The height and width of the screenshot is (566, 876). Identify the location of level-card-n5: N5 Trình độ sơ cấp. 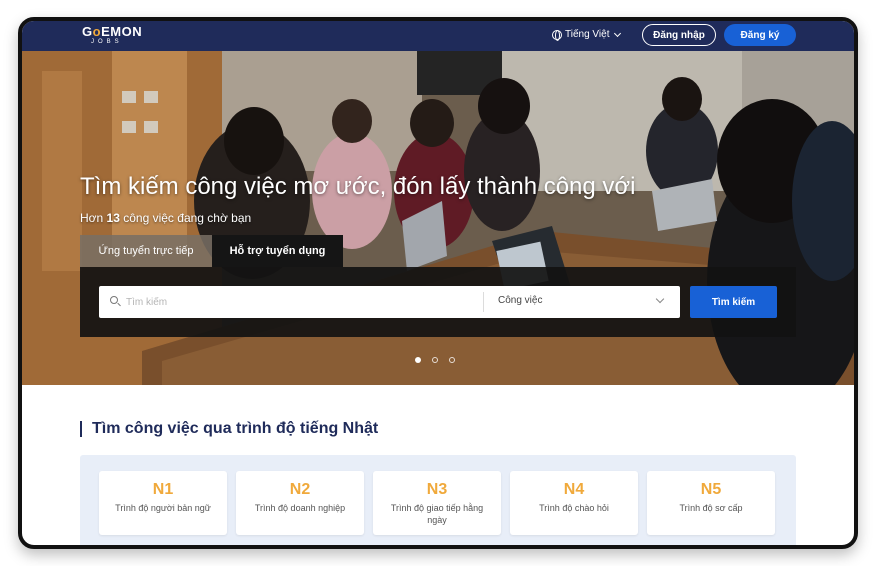
(711, 503).